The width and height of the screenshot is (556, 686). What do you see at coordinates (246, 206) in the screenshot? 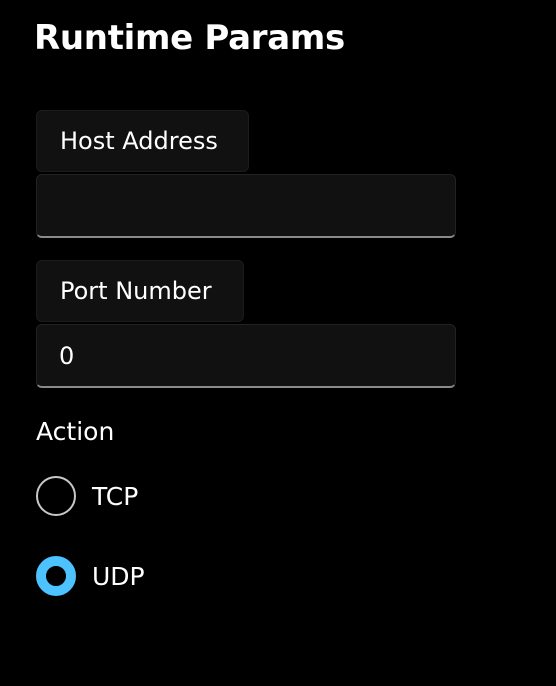
I see `host-address-input` at bounding box center [246, 206].